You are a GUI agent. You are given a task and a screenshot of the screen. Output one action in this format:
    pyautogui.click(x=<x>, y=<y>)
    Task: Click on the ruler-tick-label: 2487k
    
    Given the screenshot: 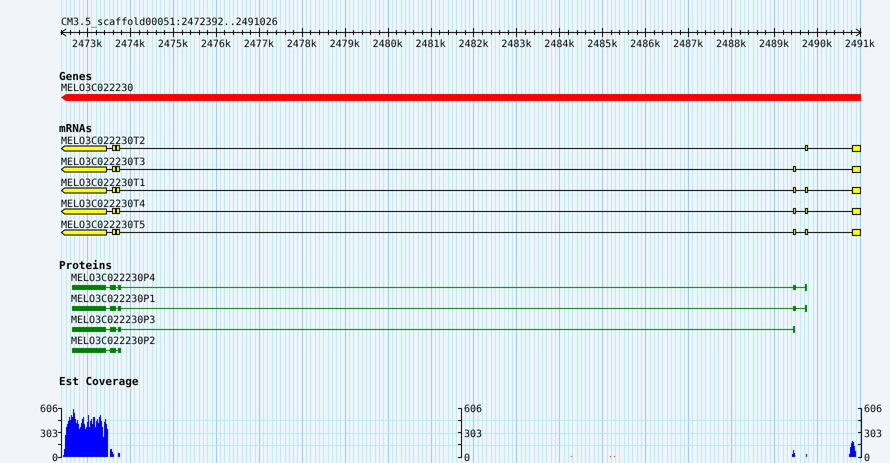 What is the action you would take?
    pyautogui.click(x=688, y=44)
    